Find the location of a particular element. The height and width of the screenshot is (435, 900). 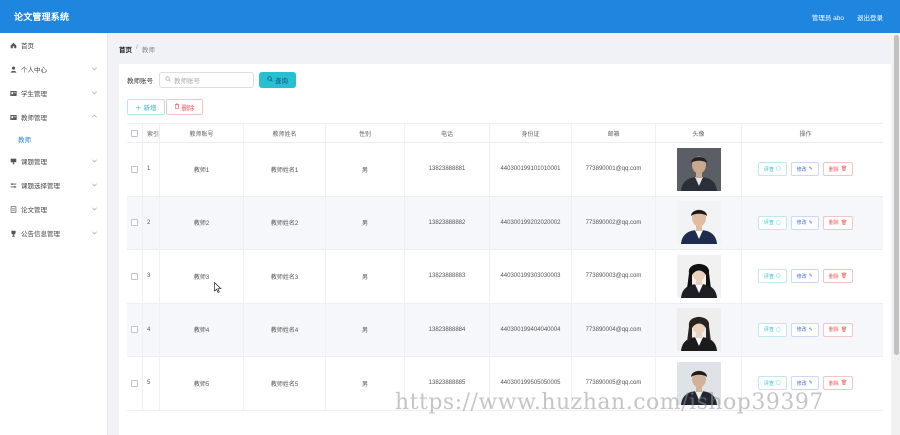

sliders-icon is located at coordinates (13, 185).